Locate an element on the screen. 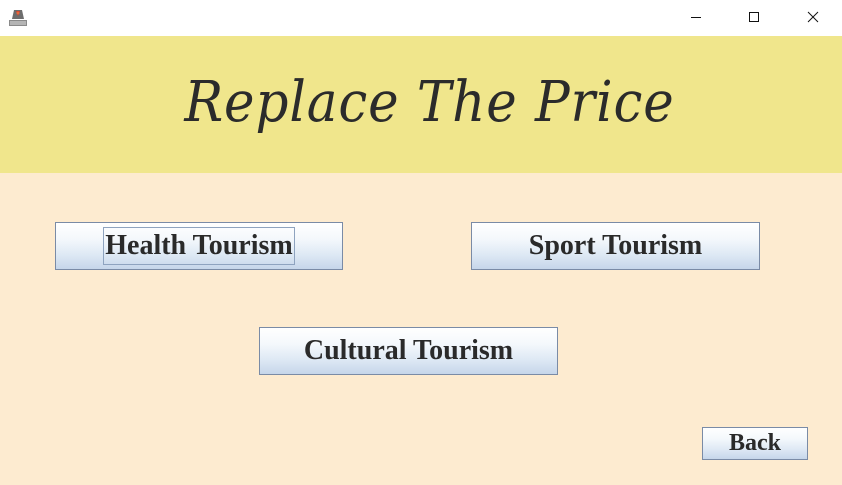  title-bar is located at coordinates (421, 18).